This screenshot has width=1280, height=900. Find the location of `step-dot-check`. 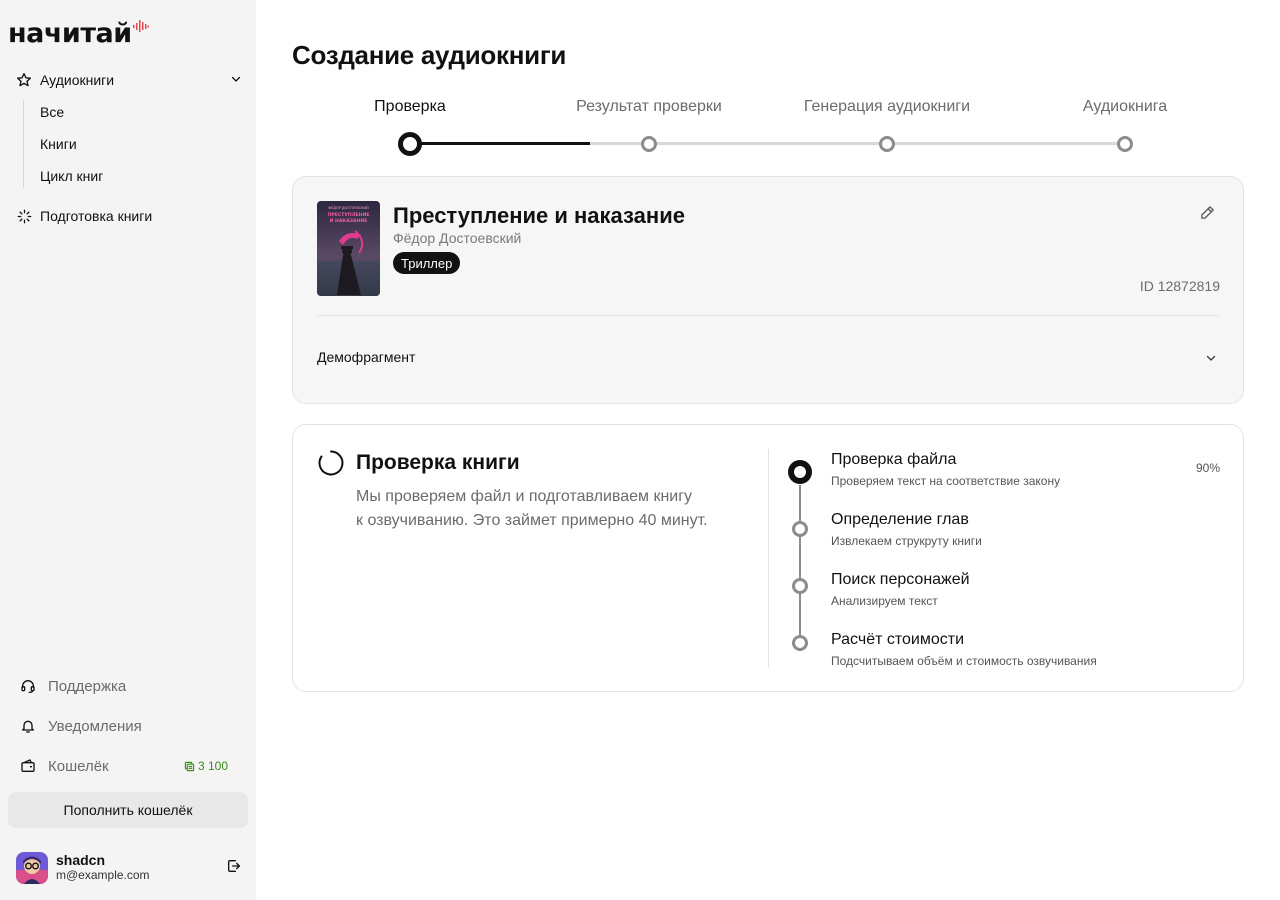

step-dot-check is located at coordinates (410, 144).